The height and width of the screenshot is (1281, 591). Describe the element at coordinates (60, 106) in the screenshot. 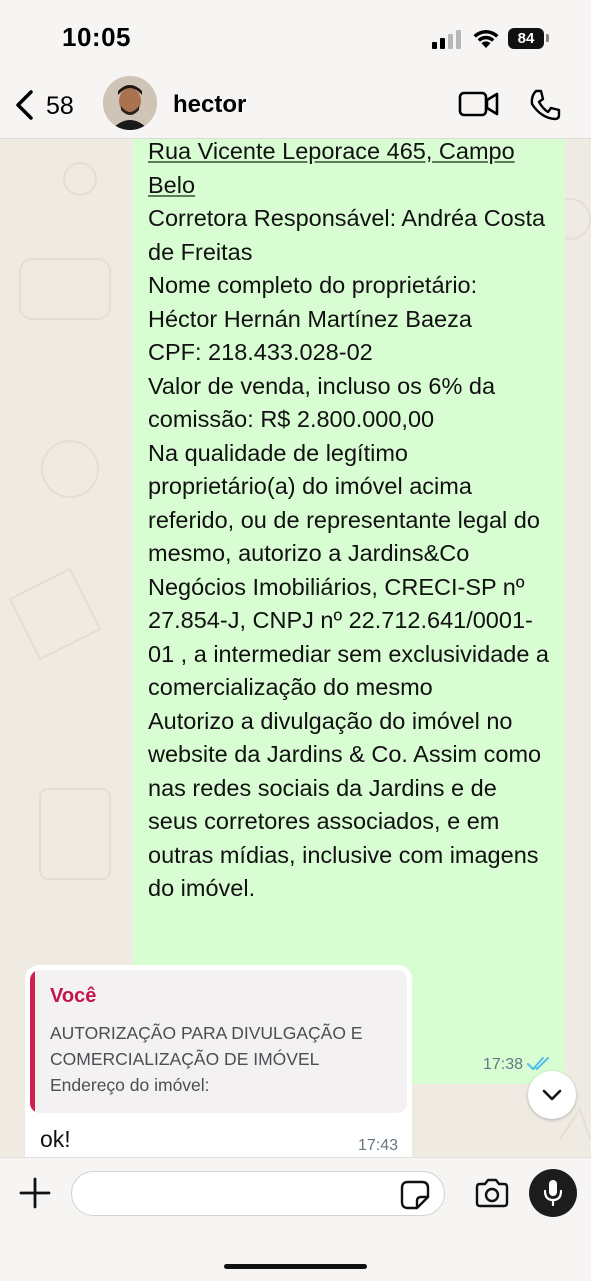

I see `unread-count: 58` at that location.